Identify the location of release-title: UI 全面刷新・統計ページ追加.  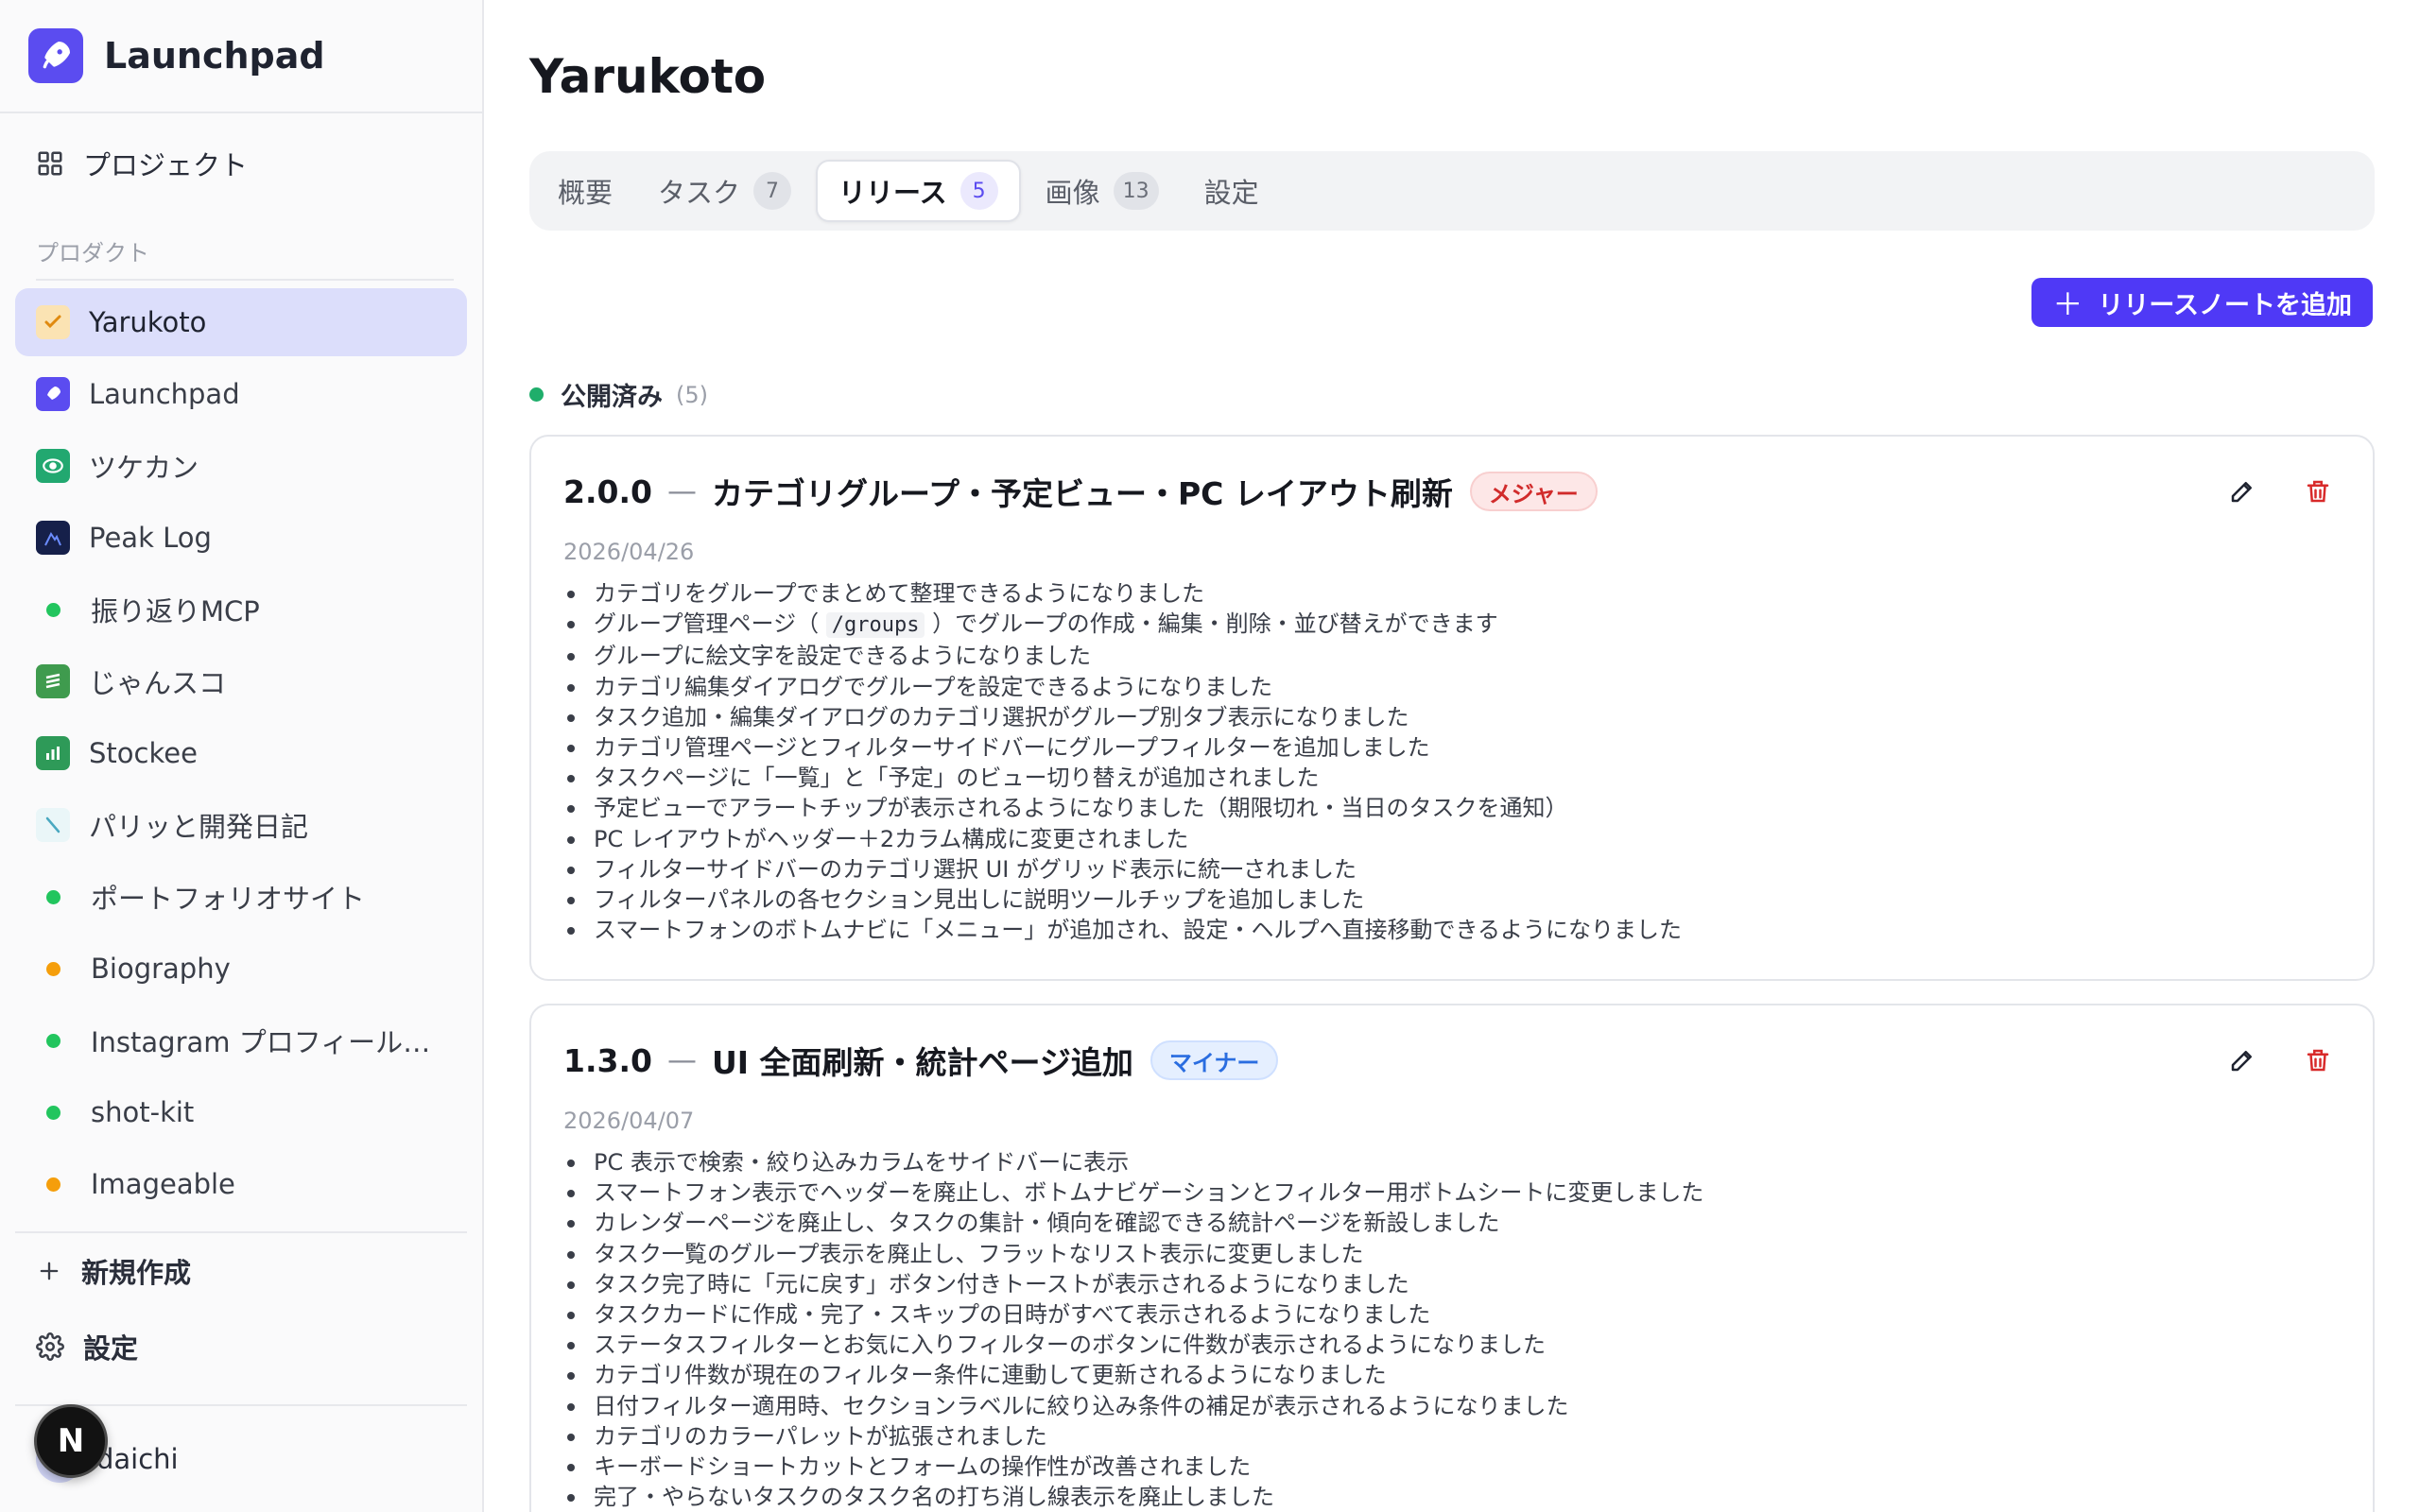
(922, 1062).